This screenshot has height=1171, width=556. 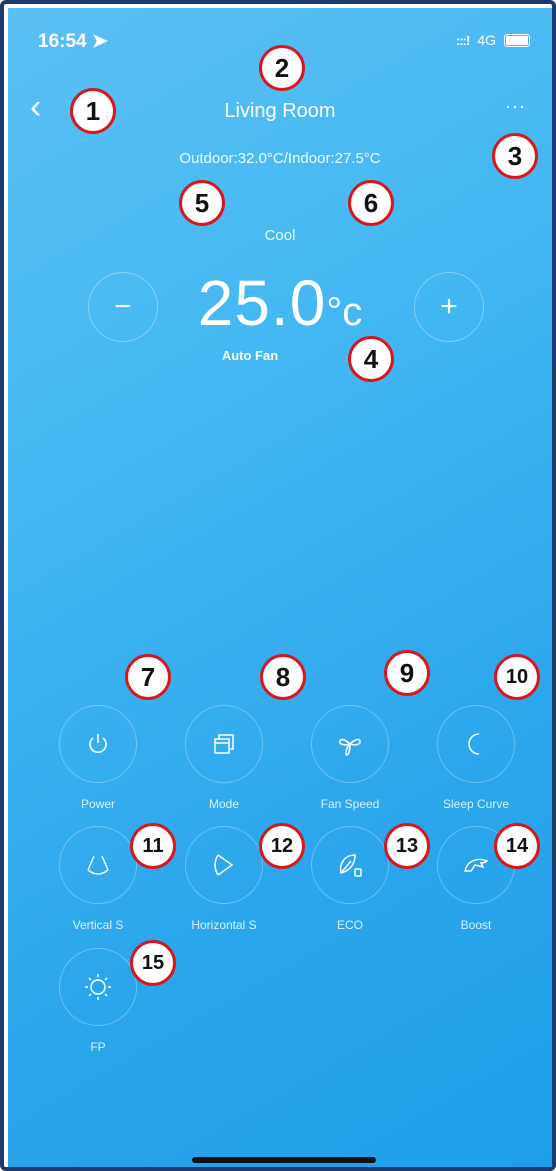 I want to click on annotation-badge: 3, so click(x=515, y=156).